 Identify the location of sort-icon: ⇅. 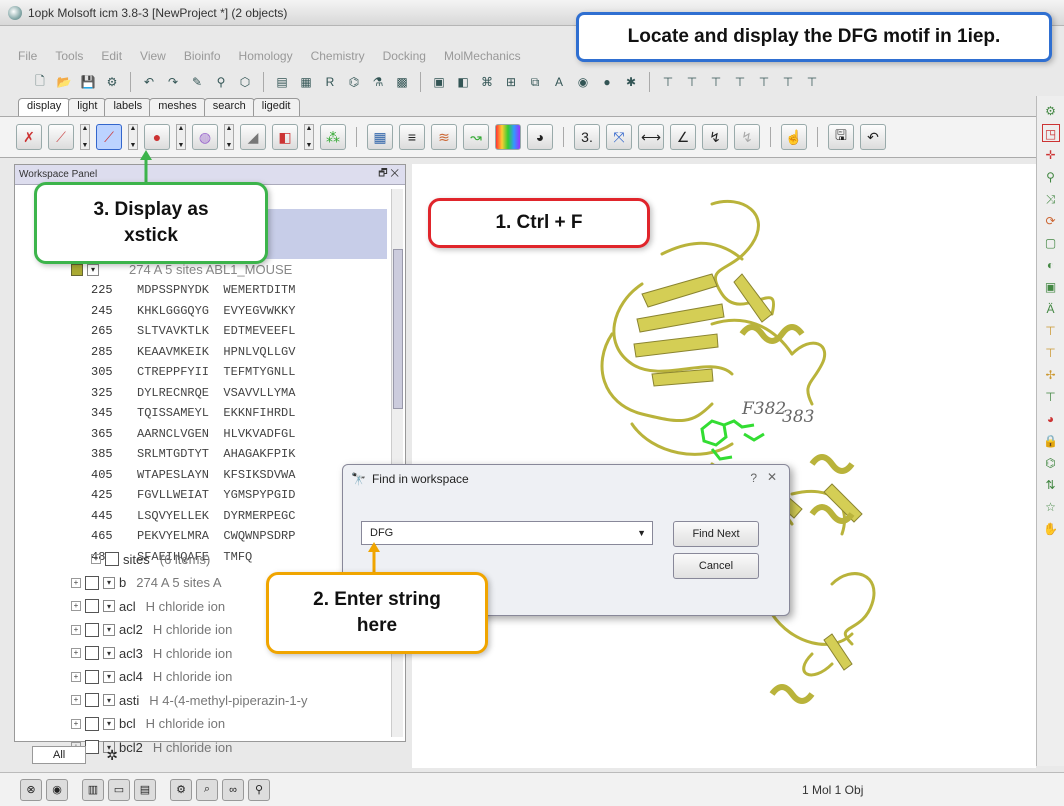
(1051, 485).